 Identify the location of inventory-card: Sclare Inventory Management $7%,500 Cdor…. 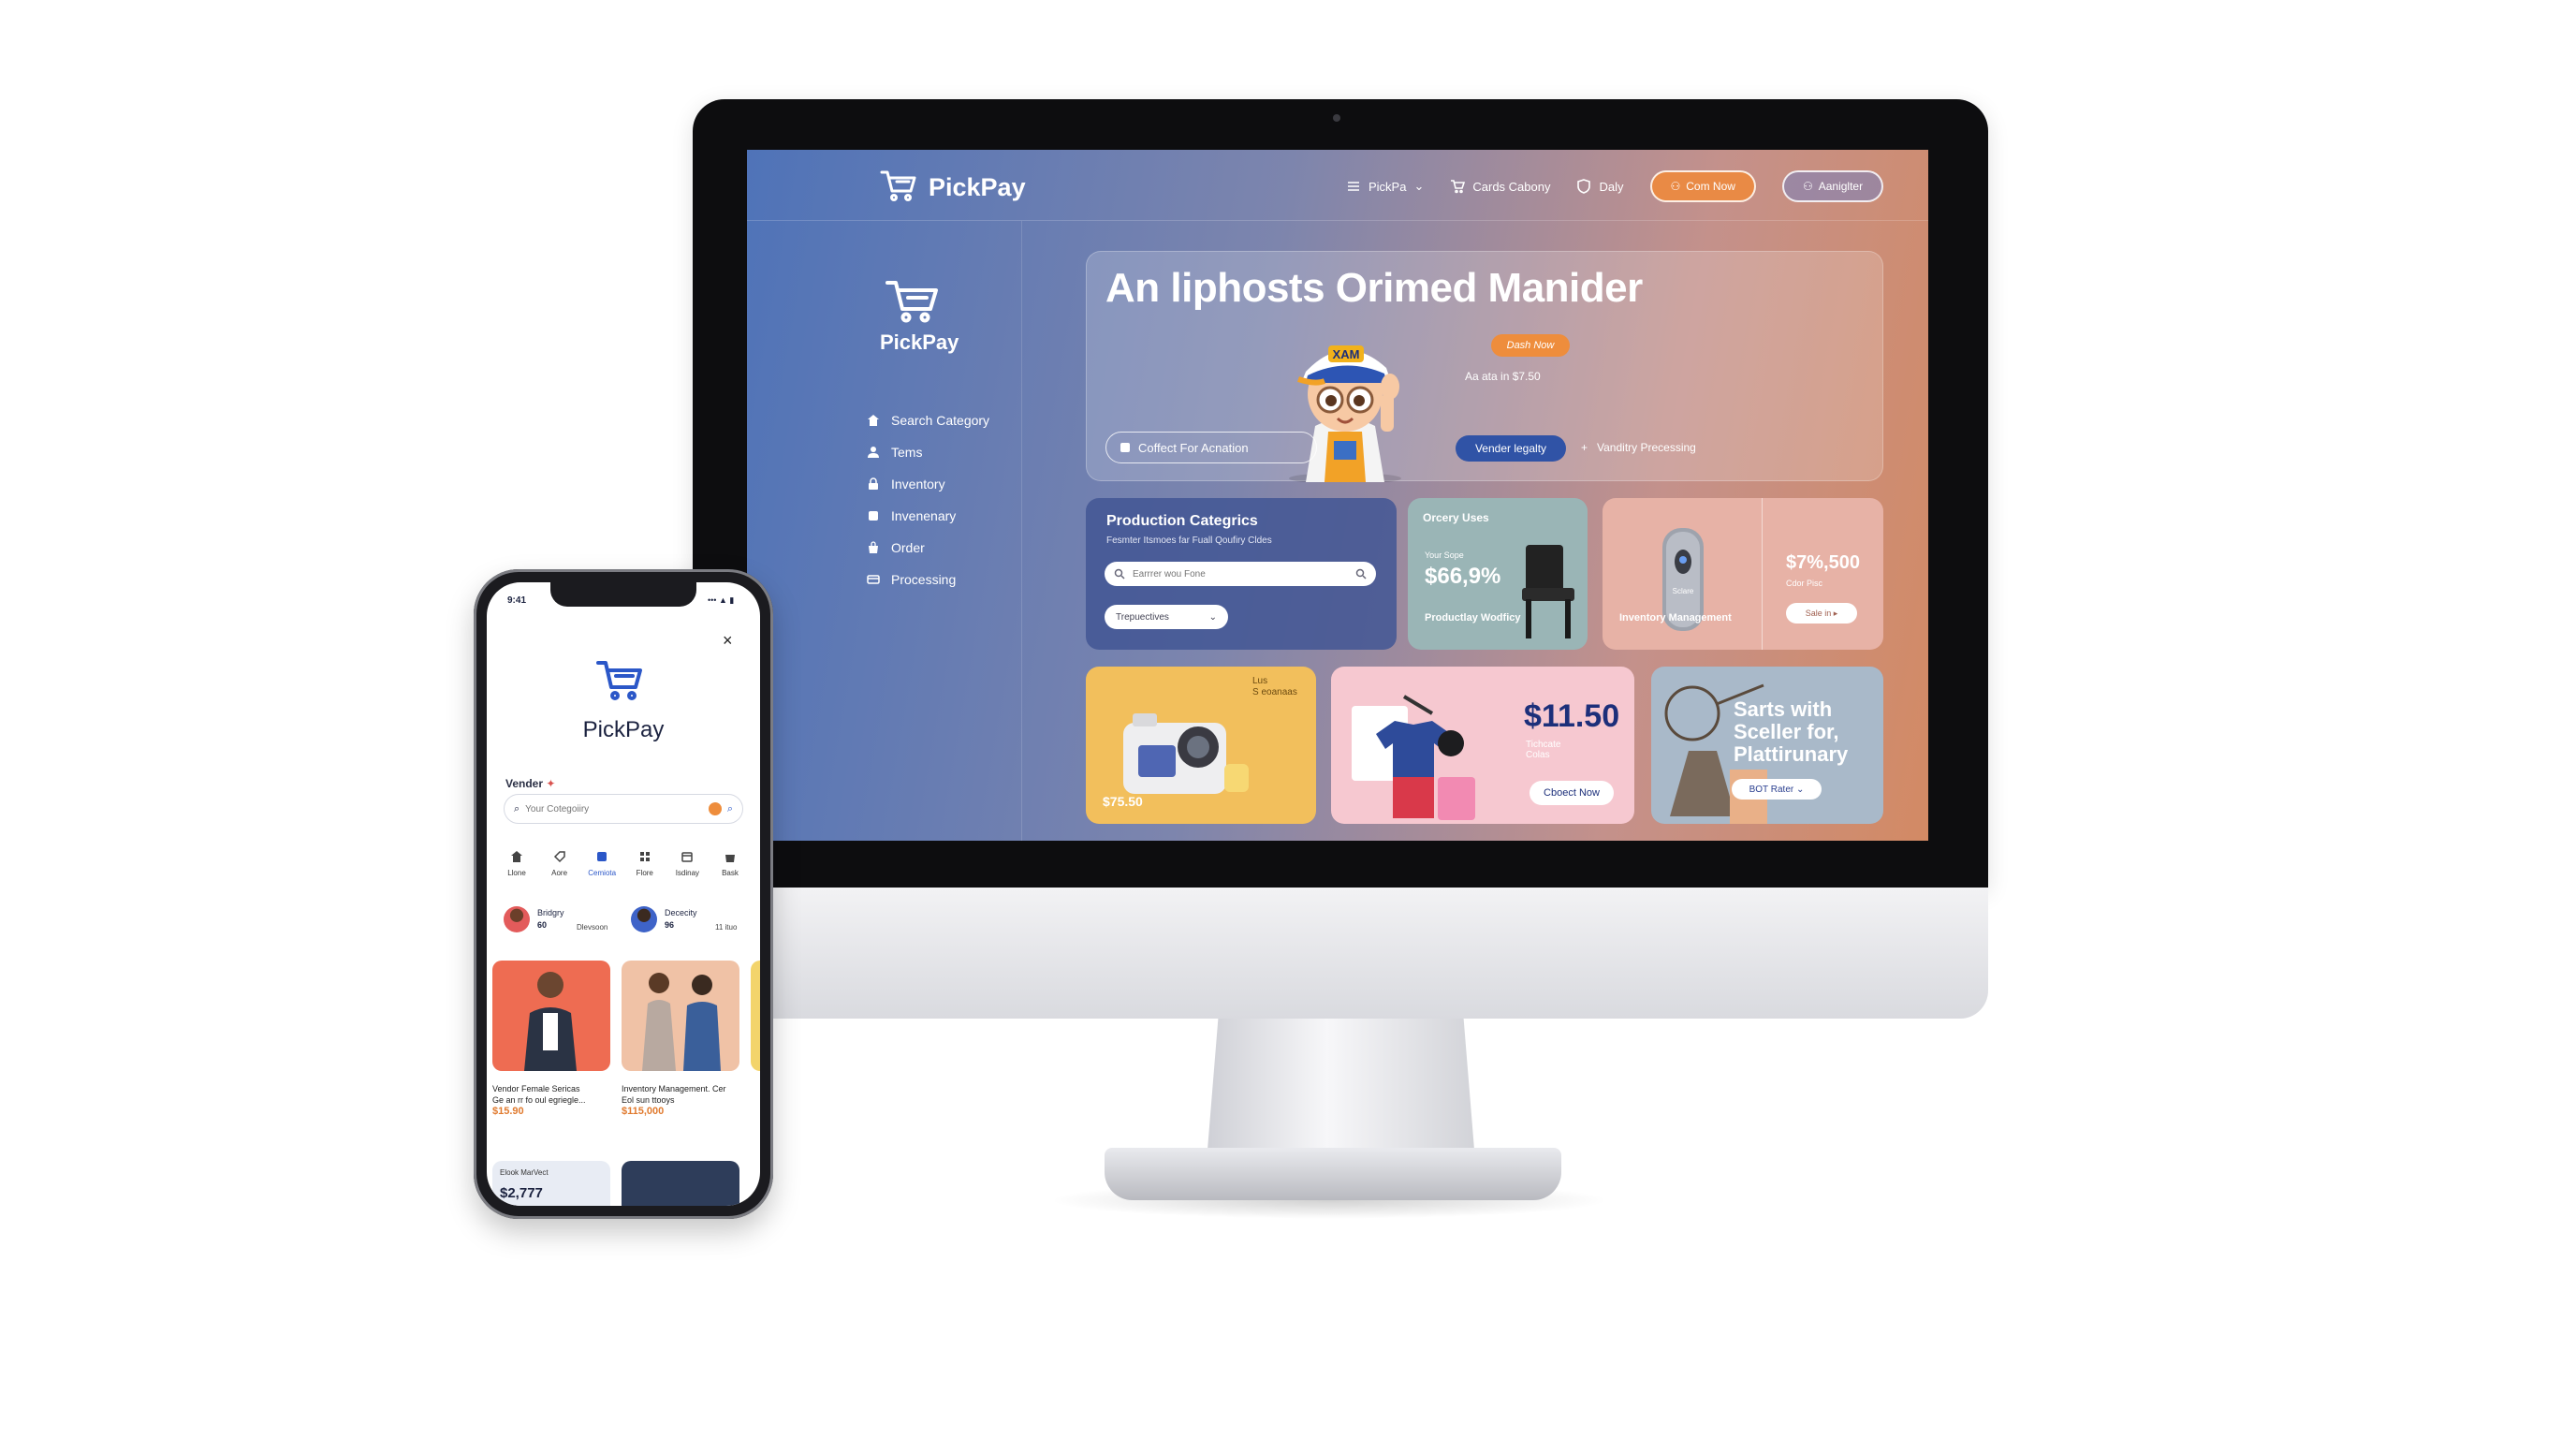
(1743, 574).